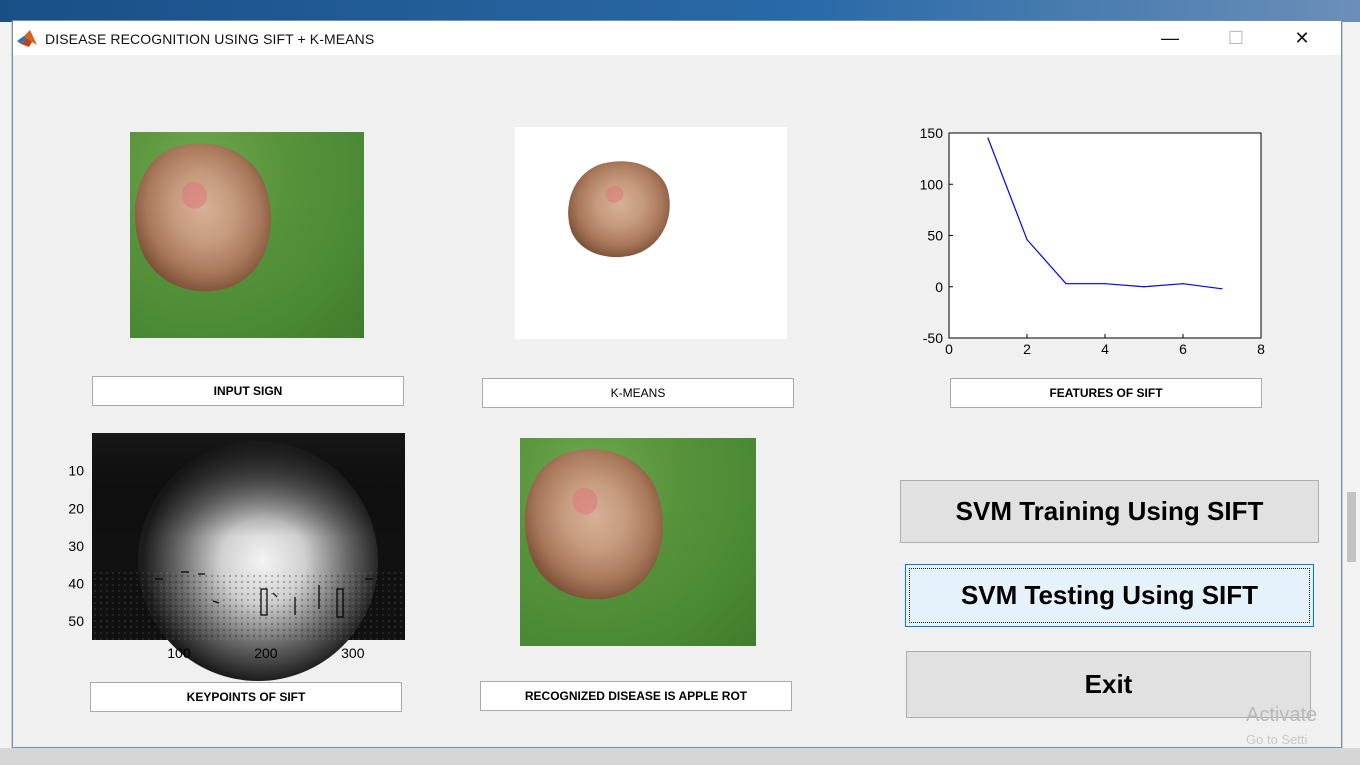 The image size is (1360, 765). Describe the element at coordinates (1351, 527) in the screenshot. I see `scrollbar-thumb` at that location.